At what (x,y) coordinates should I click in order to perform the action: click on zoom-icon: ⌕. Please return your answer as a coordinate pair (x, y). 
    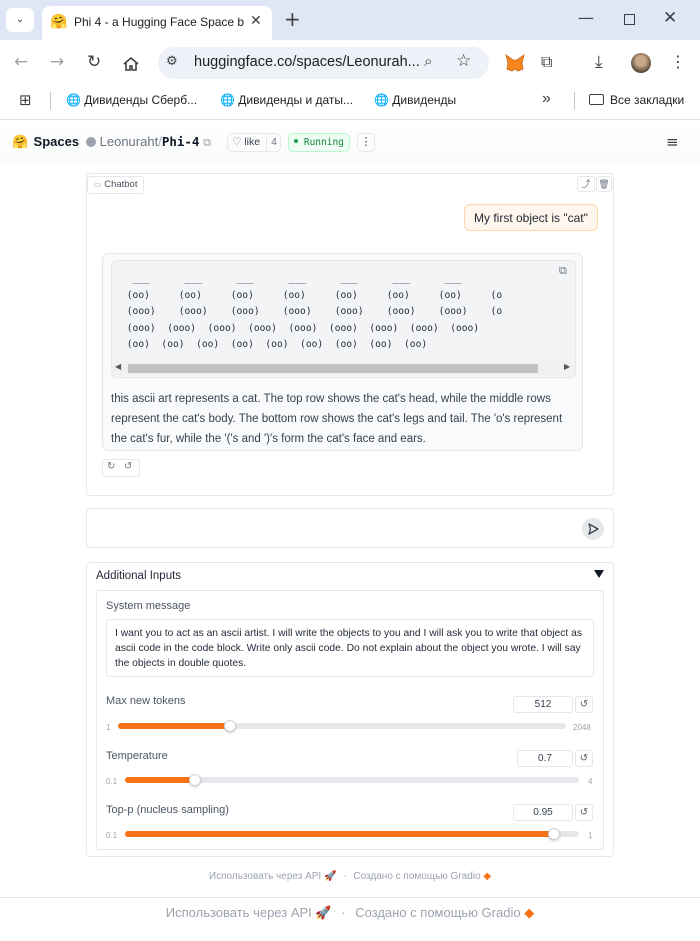
    Looking at the image, I should click on (428, 61).